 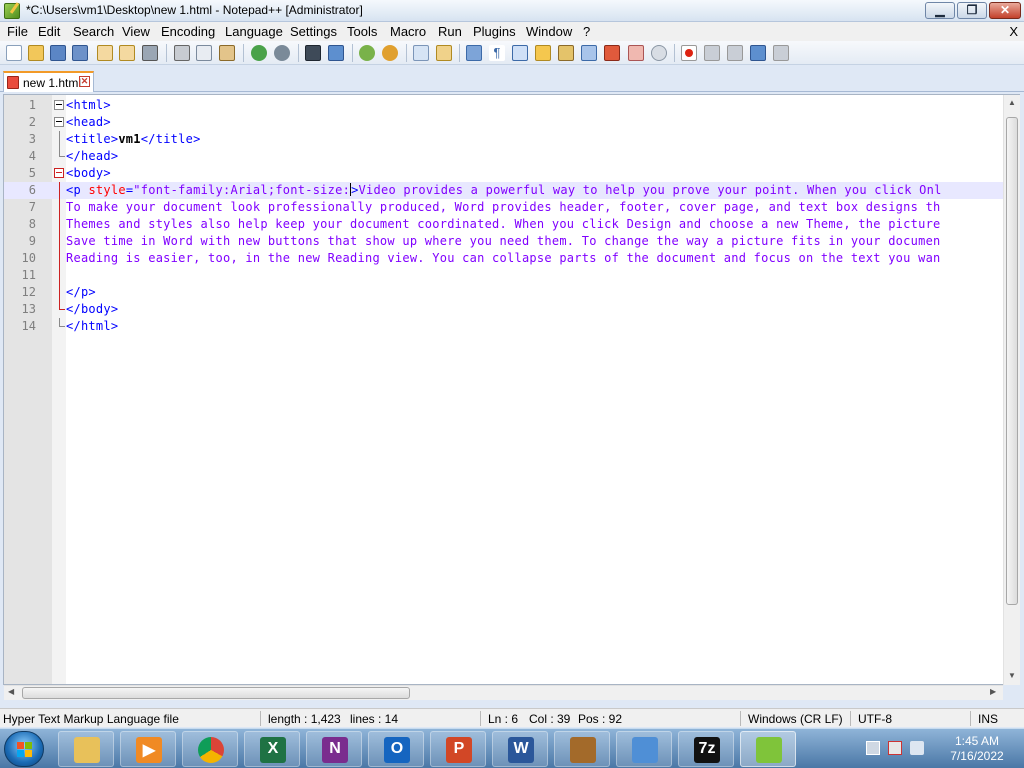 I want to click on close-document-x: X, so click(x=1013, y=31).